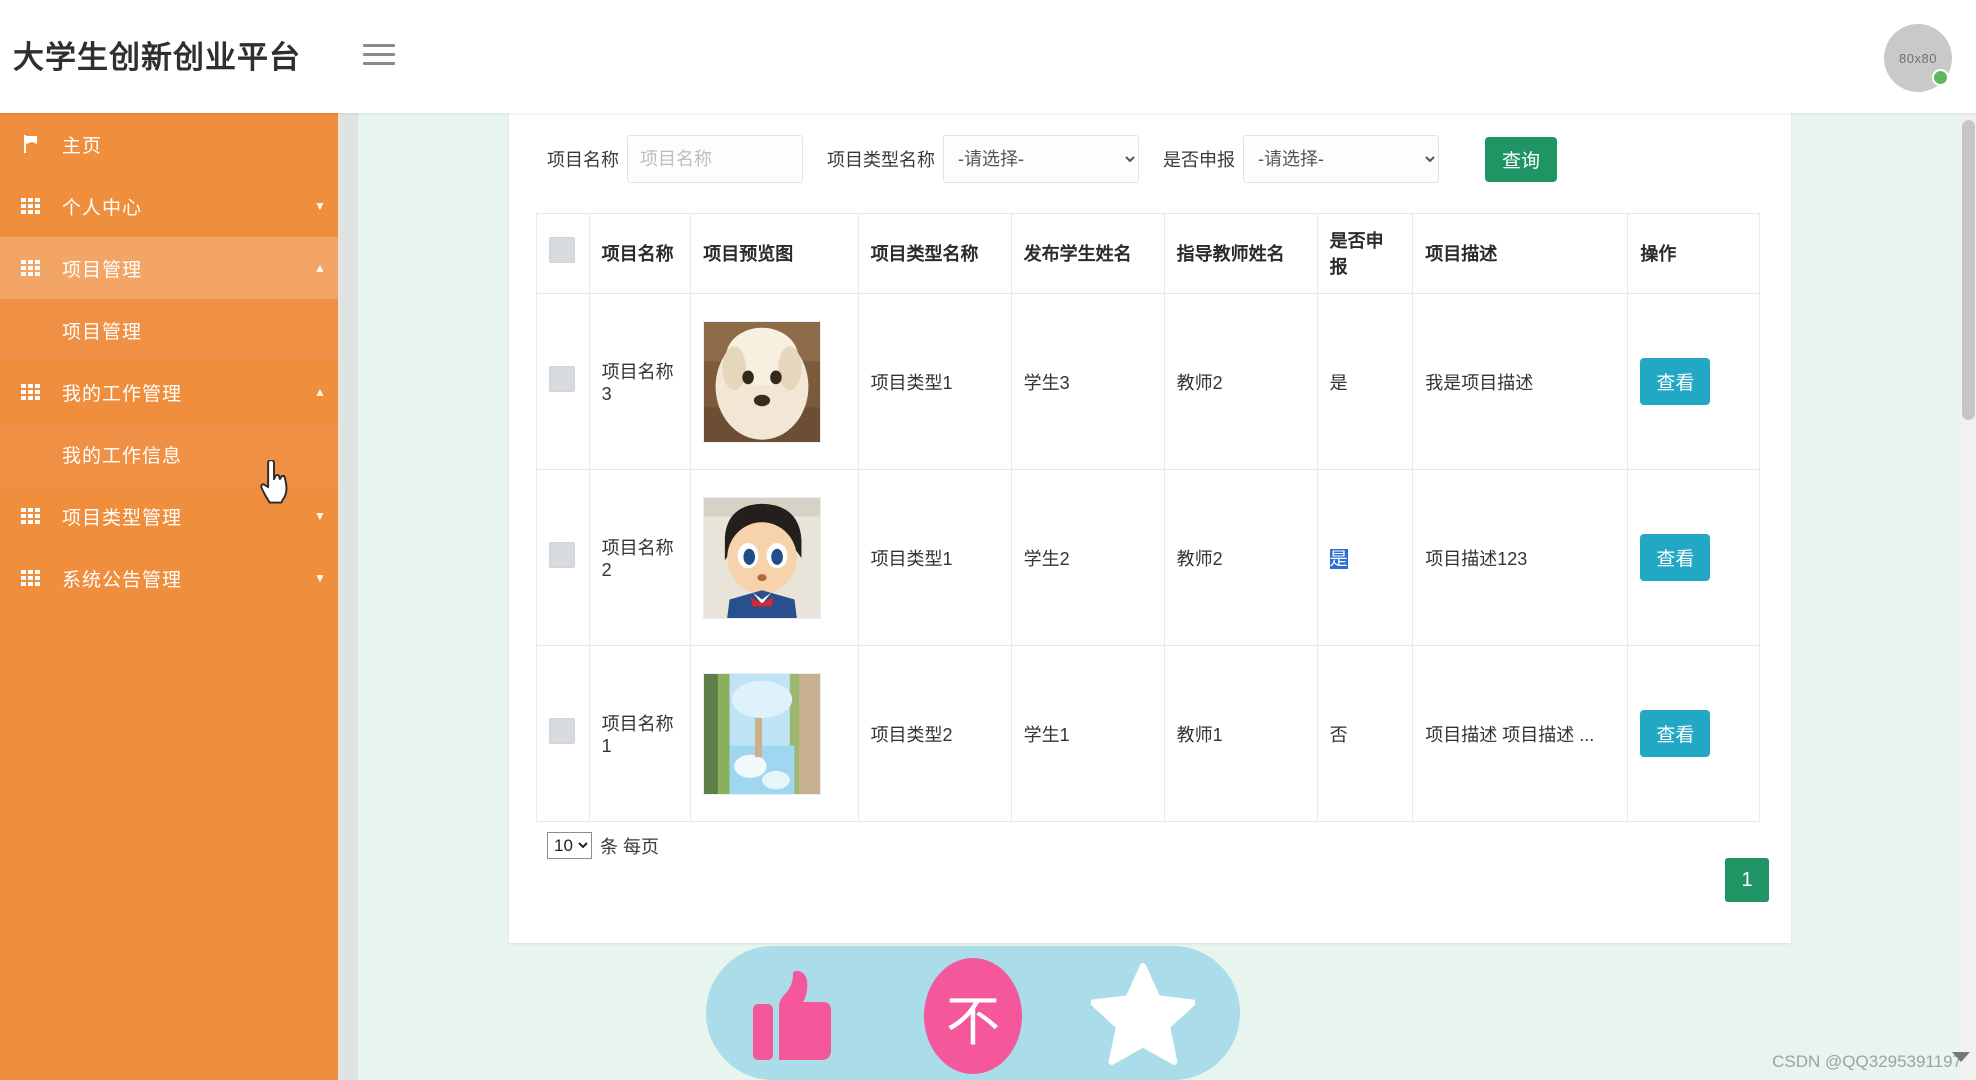  What do you see at coordinates (640, 253) in the screenshot?
I see `th-project-name: 项目名称` at bounding box center [640, 253].